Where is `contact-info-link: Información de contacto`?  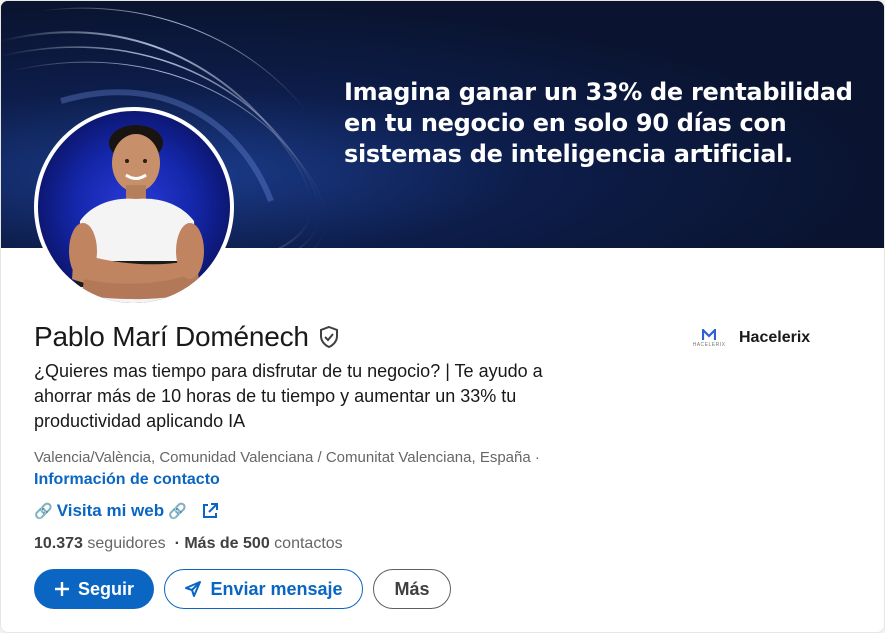 contact-info-link: Información de contacto is located at coordinates (127, 480).